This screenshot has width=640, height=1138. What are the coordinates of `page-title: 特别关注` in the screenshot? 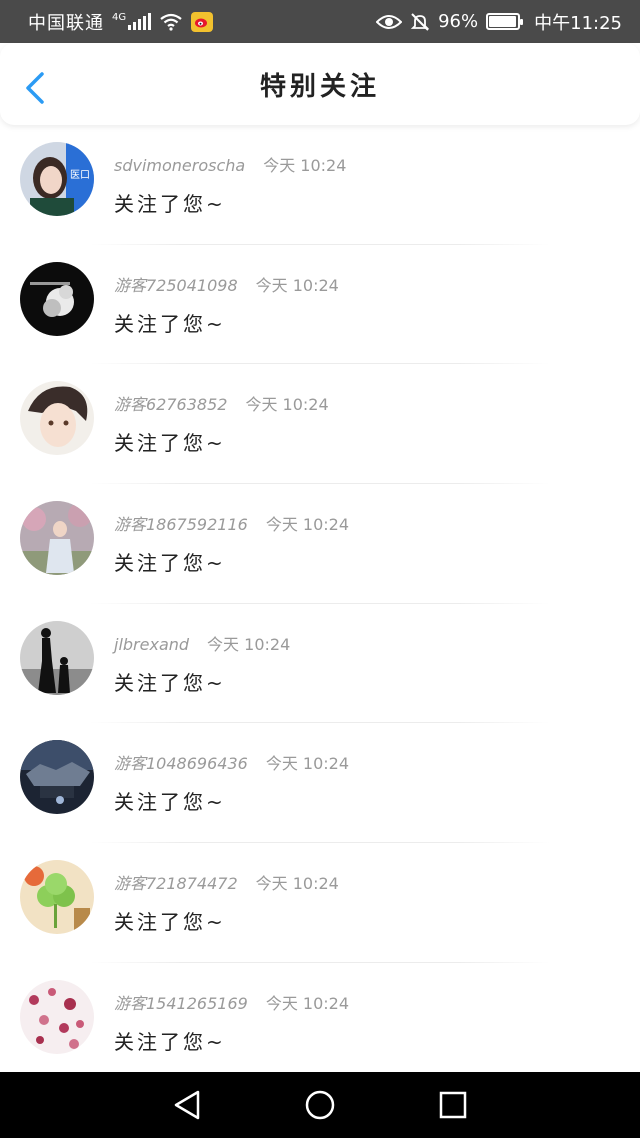 It's located at (319, 86).